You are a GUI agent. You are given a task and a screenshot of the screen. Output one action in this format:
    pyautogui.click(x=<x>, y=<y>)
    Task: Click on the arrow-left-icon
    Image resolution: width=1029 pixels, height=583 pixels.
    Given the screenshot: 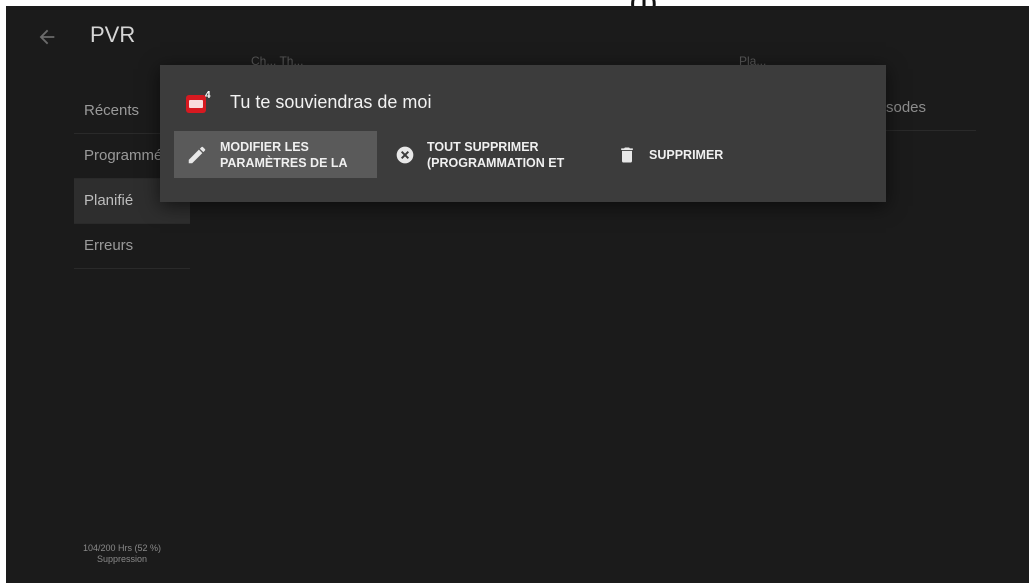 What is the action you would take?
    pyautogui.click(x=47, y=37)
    